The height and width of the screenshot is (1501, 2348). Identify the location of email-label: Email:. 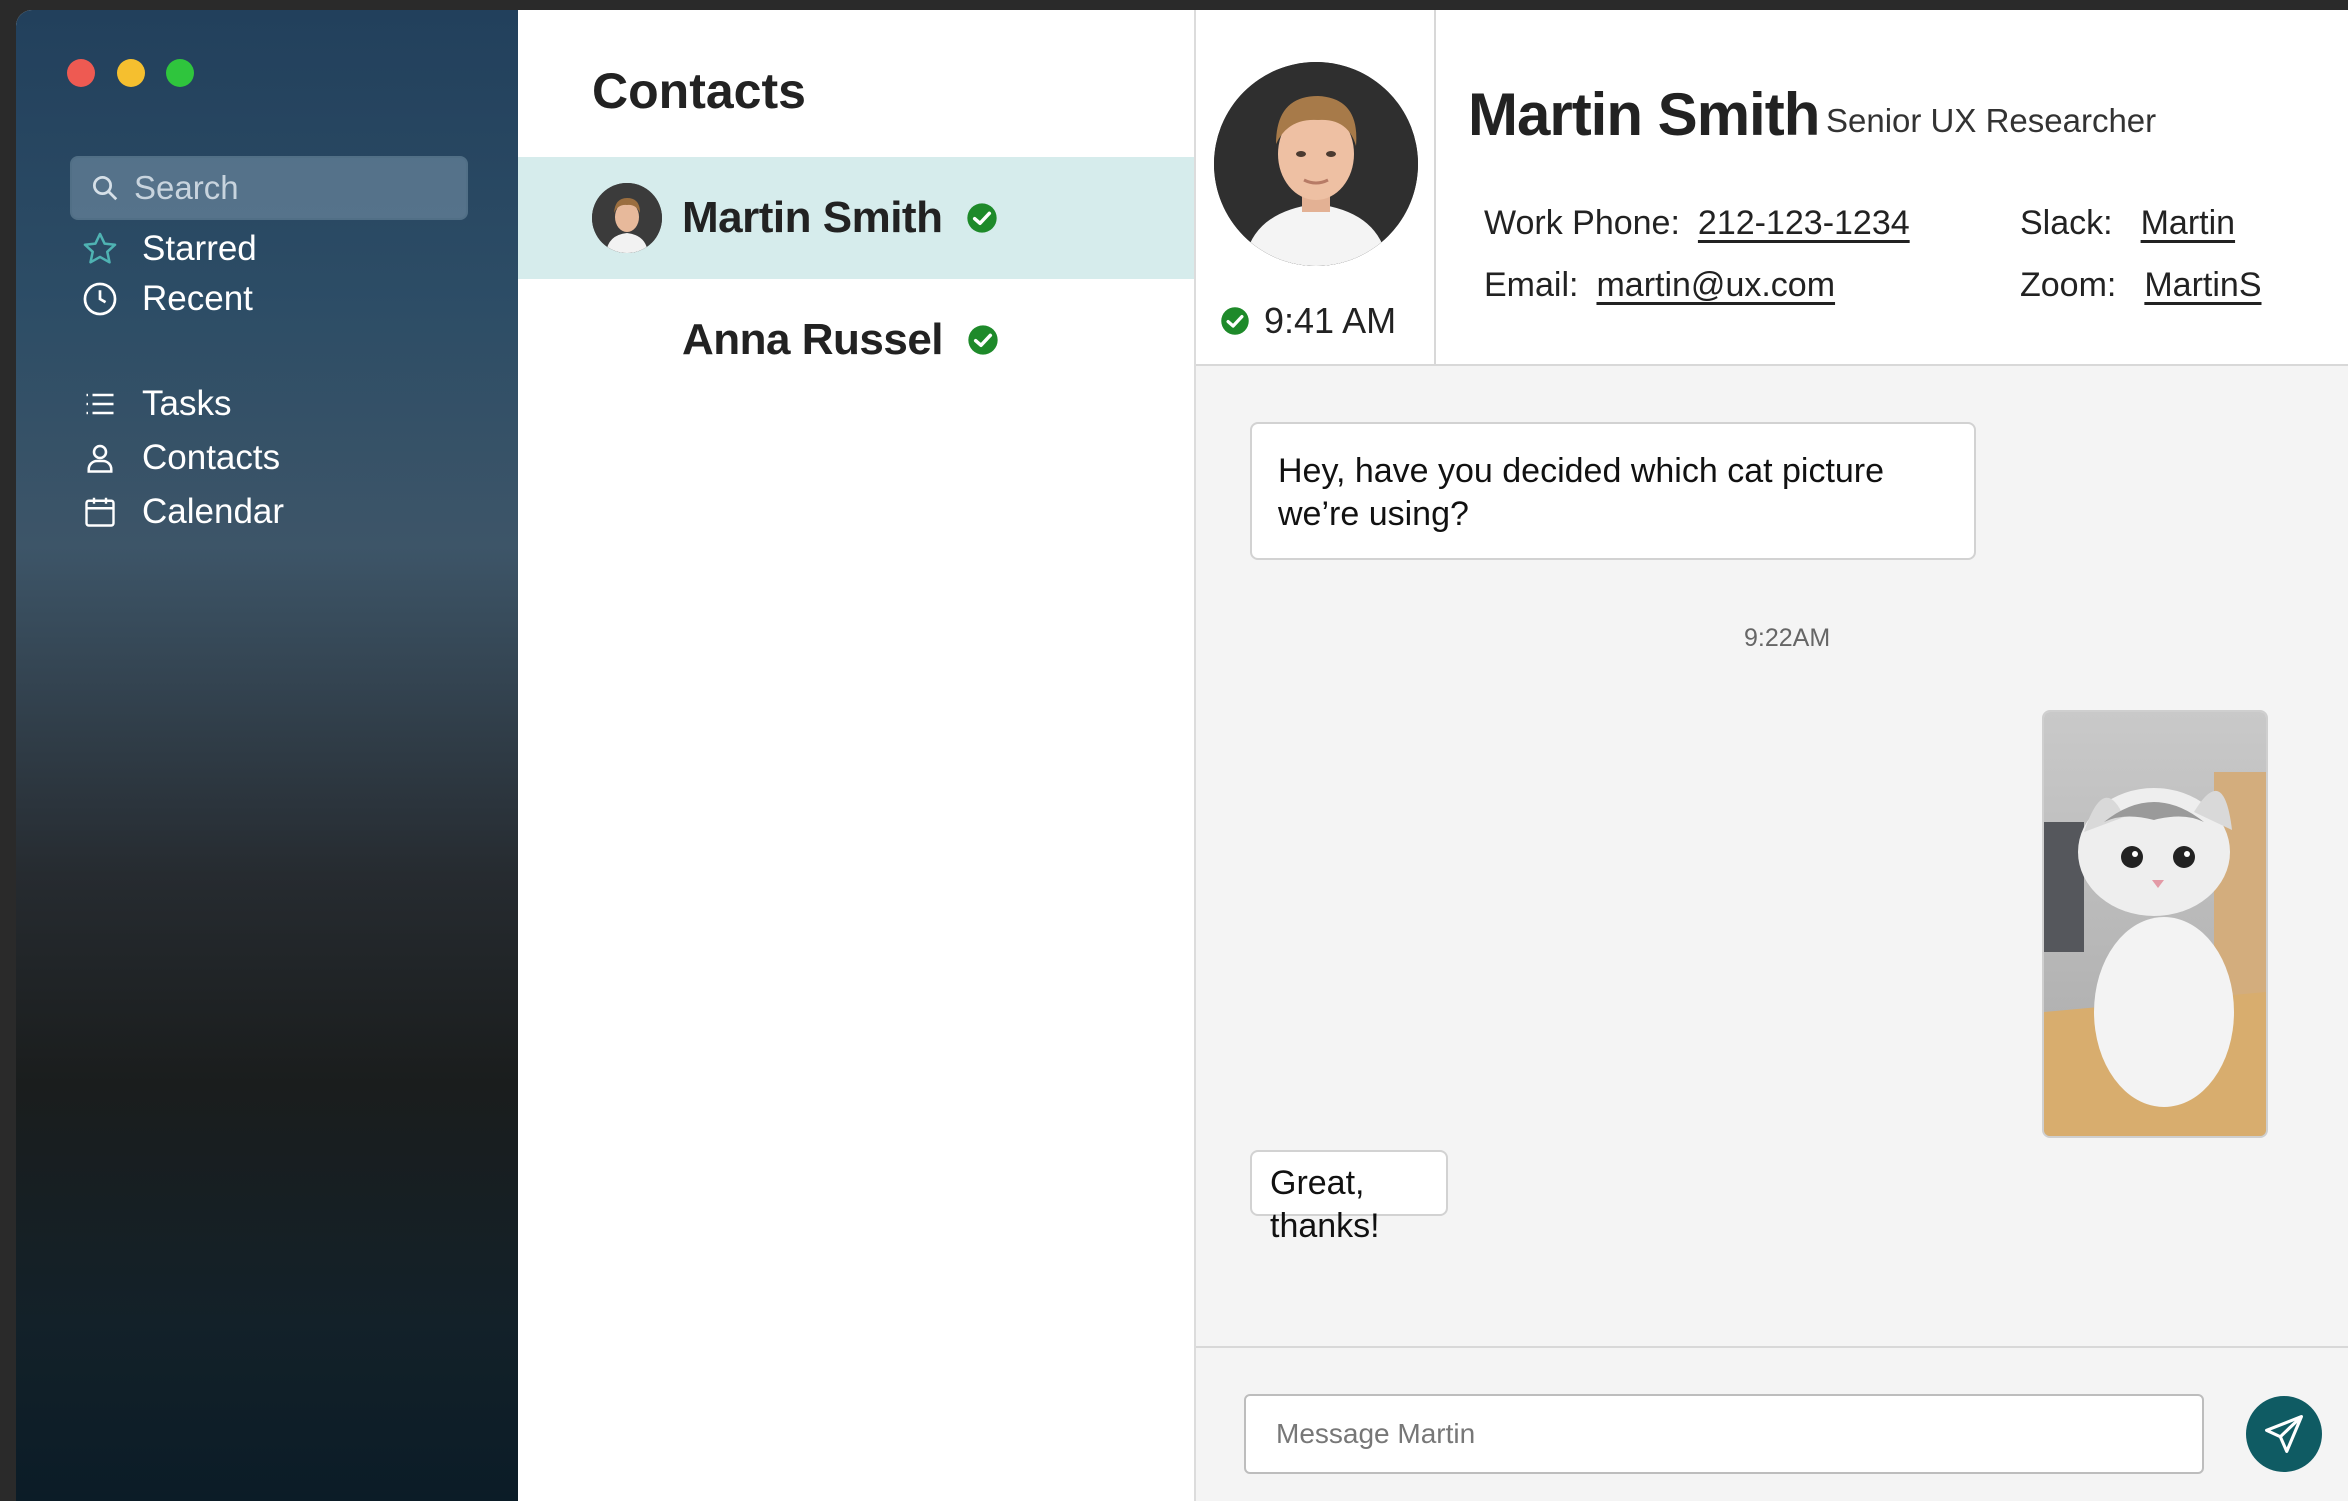
(1531, 285).